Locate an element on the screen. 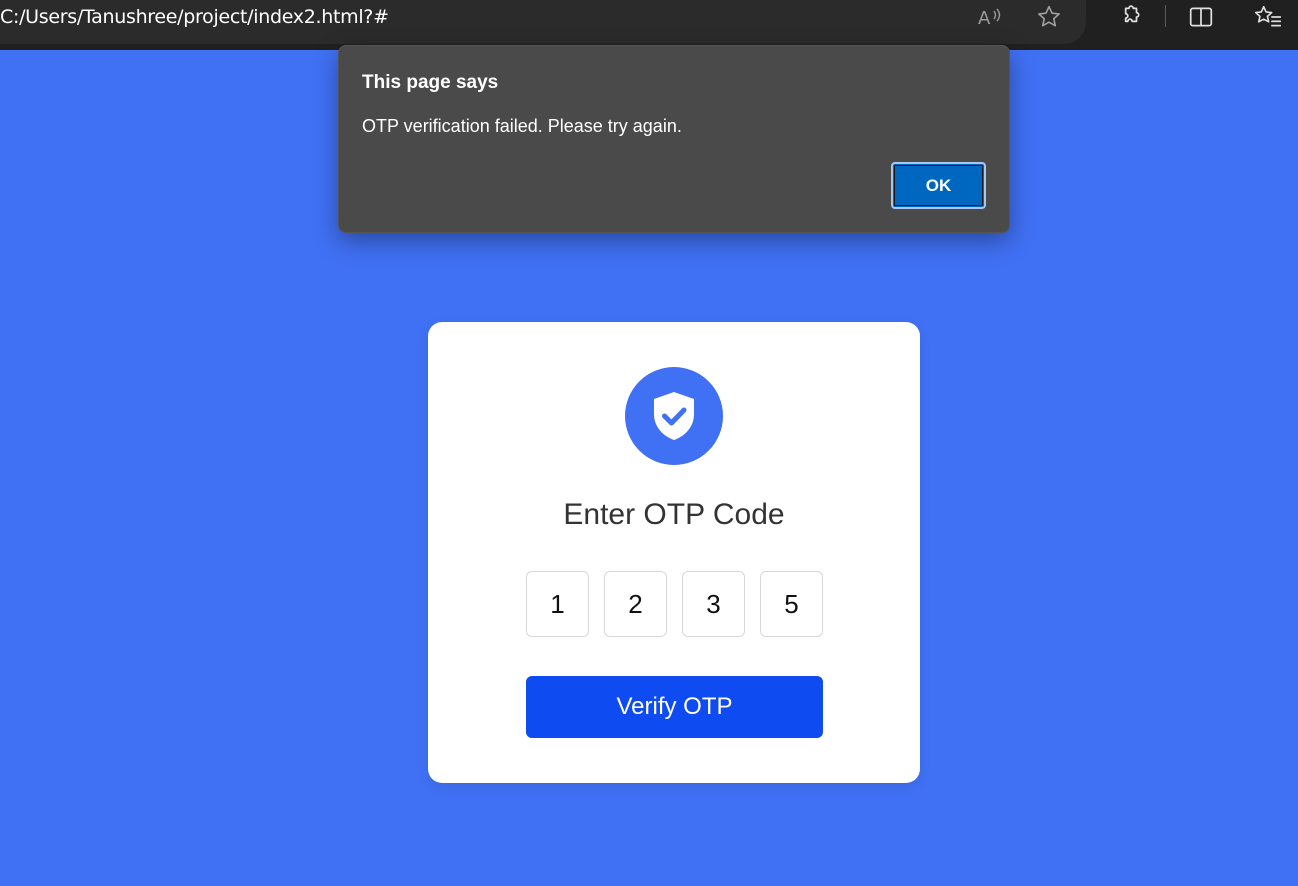 The image size is (1298, 886). otp-input-3: 3 is located at coordinates (713, 604).